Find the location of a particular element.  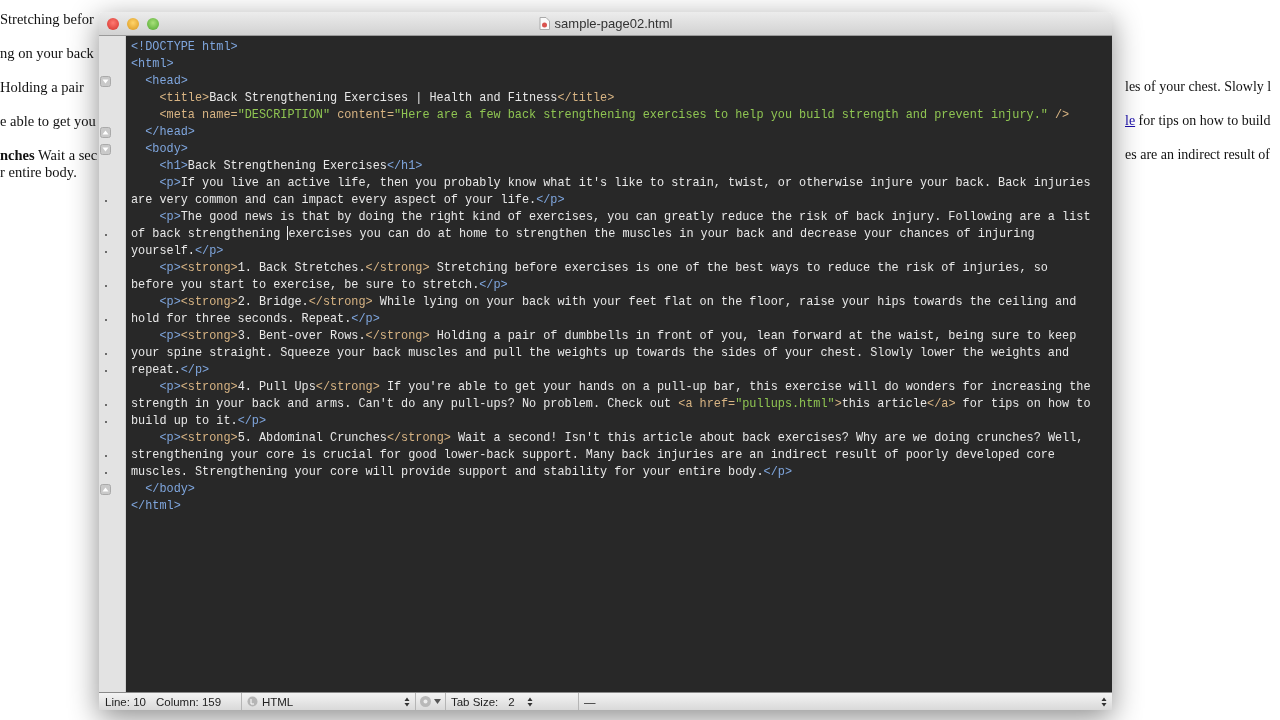

page-text: es are an indirect result of is located at coordinates (1198, 154).